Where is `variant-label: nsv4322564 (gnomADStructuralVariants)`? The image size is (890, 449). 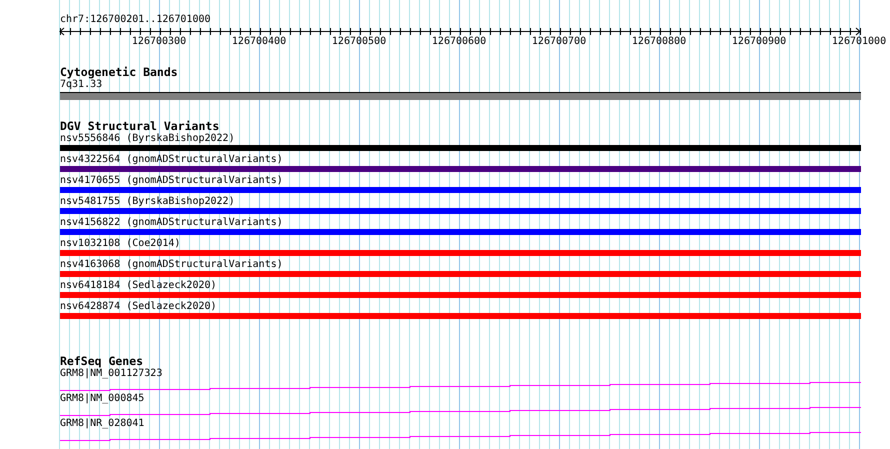 variant-label: nsv4322564 (gnomADStructuralVariants) is located at coordinates (171, 160).